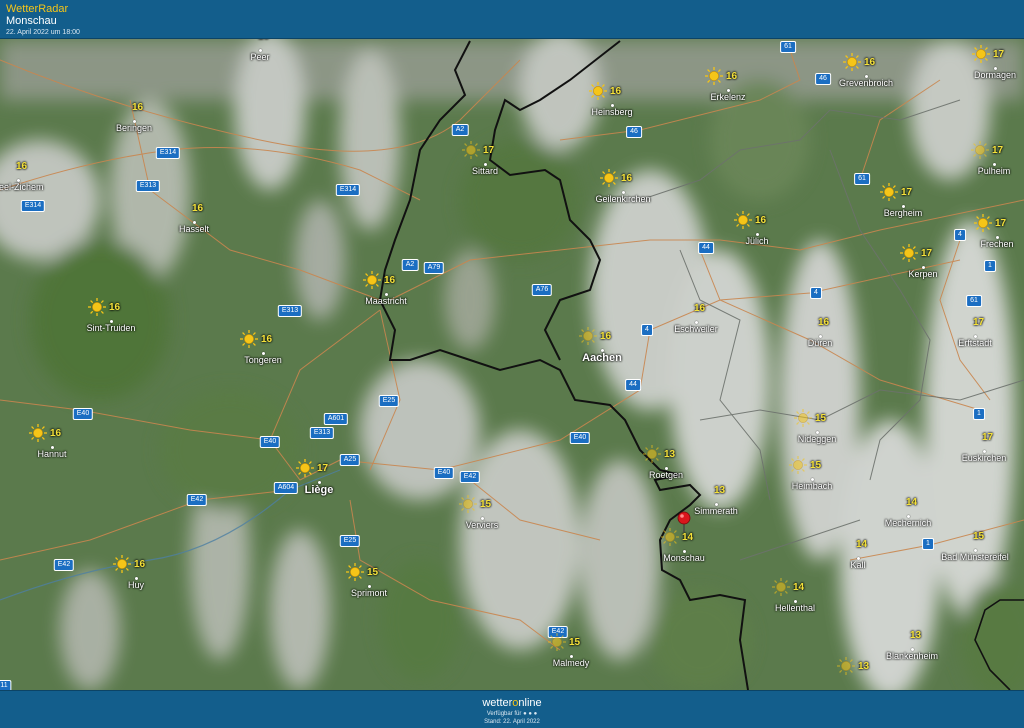 This screenshot has width=1024, height=728. Describe the element at coordinates (903, 213) in the screenshot. I see `city-label: Bergheim` at that location.